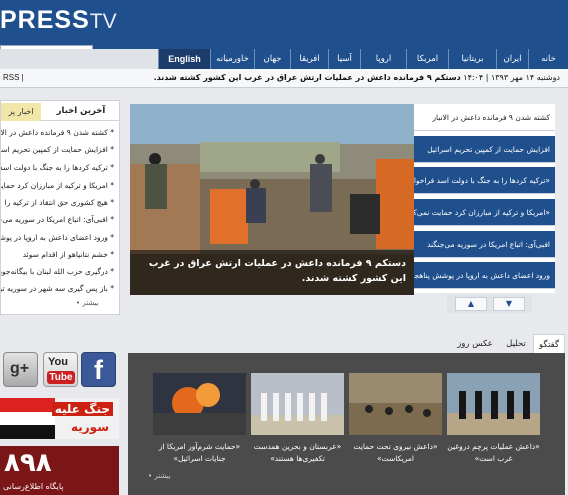 The height and width of the screenshot is (495, 568). What do you see at coordinates (57, 254) in the screenshot?
I see `latest-news-item: * خشم نتانیاهو از اقدام سوئد` at bounding box center [57, 254].